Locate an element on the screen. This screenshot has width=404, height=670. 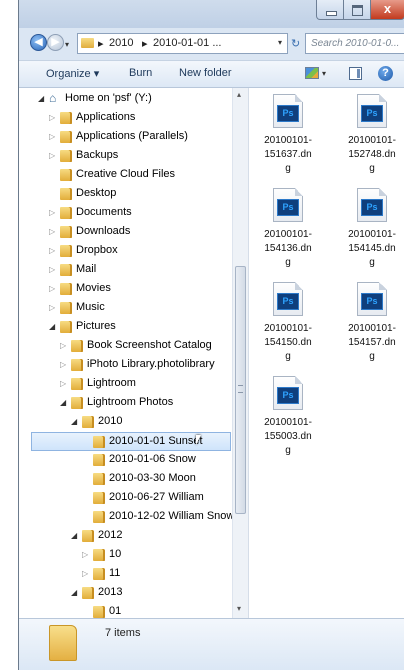
tree-item: ▷ Documents is located at coordinates (133, 213).